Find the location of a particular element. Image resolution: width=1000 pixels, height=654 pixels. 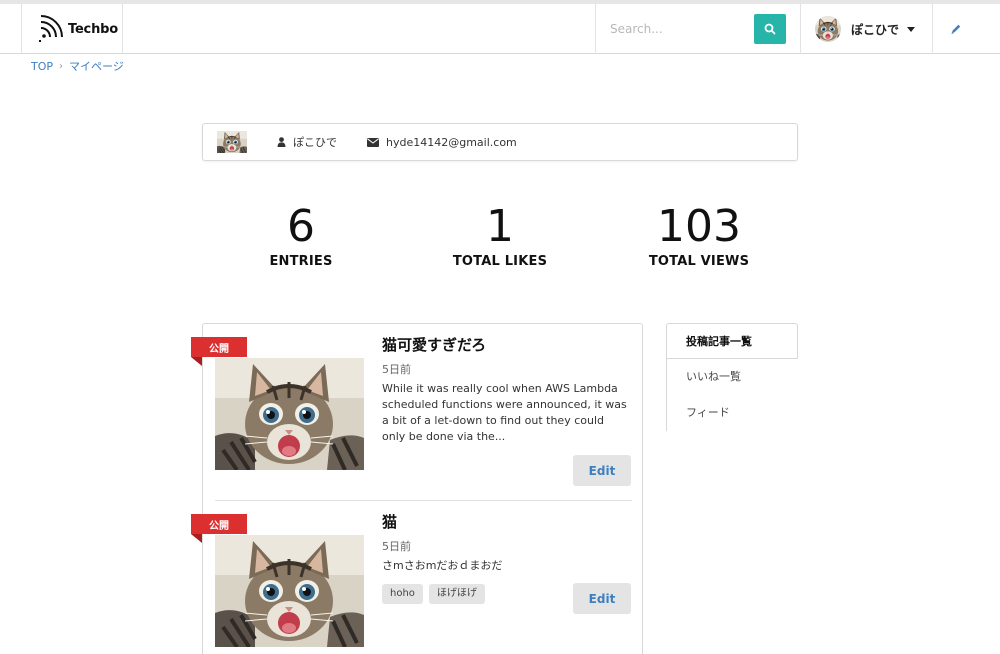

breadcrumb-mypage-link: マイページ is located at coordinates (96, 66).